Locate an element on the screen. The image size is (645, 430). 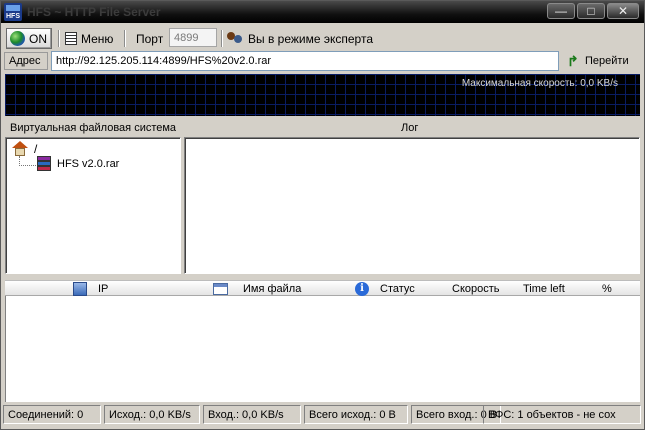
status-out-speed: Исход.: 0,0 KB/s is located at coordinates (152, 414).